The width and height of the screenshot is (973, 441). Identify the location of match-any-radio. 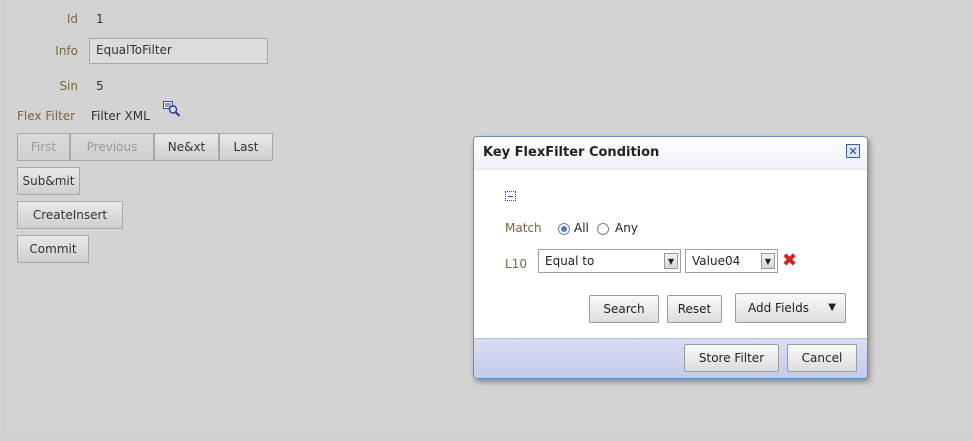
(603, 229).